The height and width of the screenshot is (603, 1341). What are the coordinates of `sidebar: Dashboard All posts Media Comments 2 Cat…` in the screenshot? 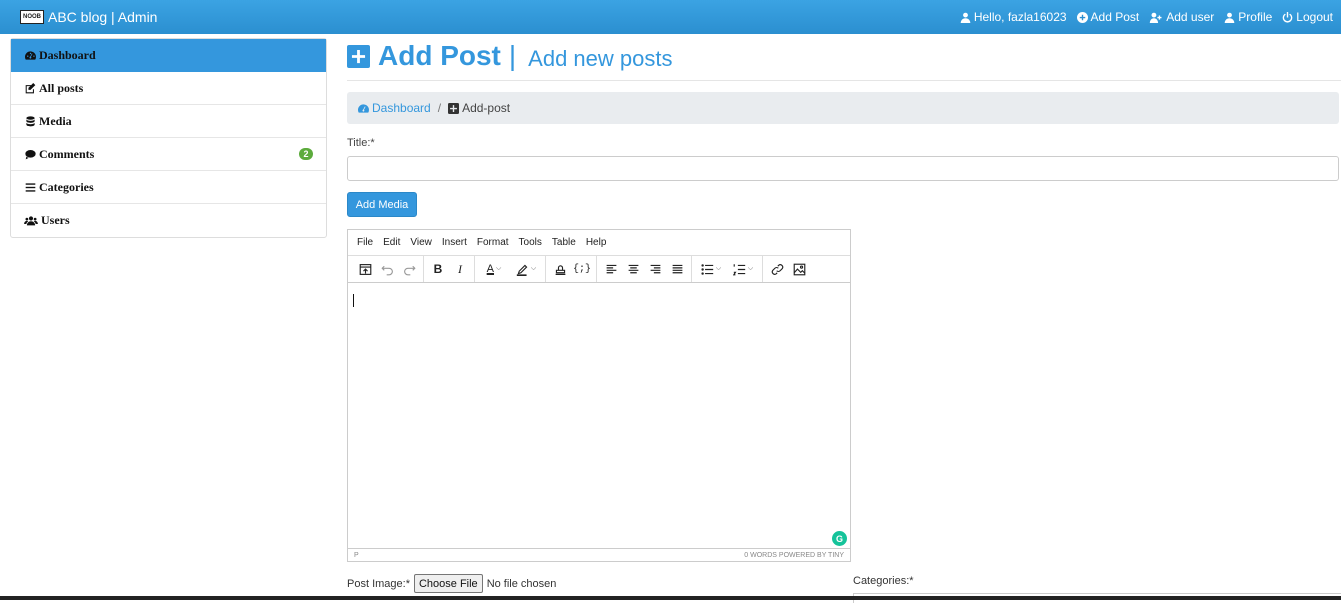 It's located at (168, 138).